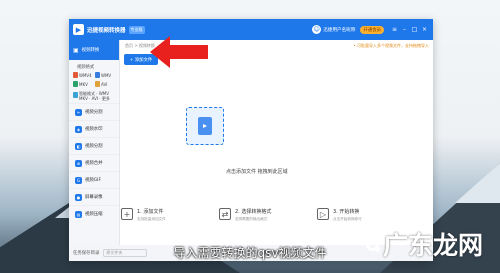 Image resolution: width=500 pixels, height=273 pixels. What do you see at coordinates (257, 172) in the screenshot?
I see `drop-zone-label: 点击添加文件 拖拽到此区域` at bounding box center [257, 172].